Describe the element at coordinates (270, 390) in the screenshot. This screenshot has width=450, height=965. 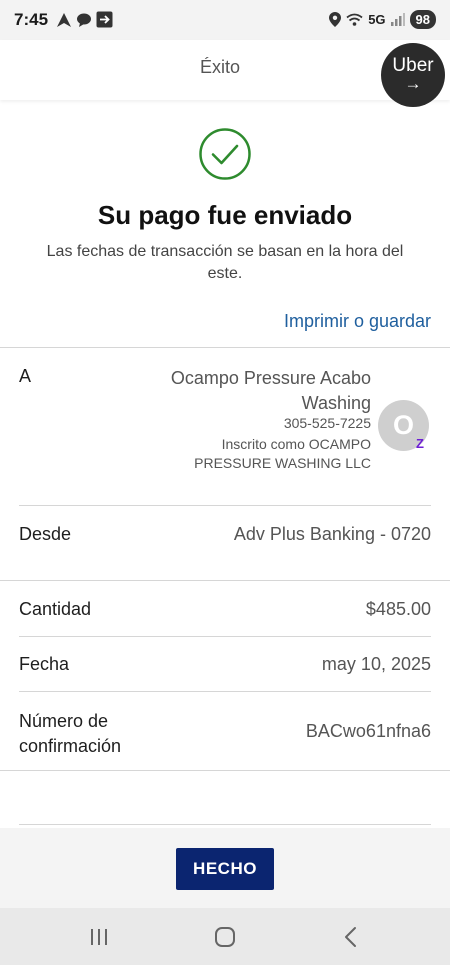
I see `recipient-name: Ocampo Pressure Acabo Washing` at that location.